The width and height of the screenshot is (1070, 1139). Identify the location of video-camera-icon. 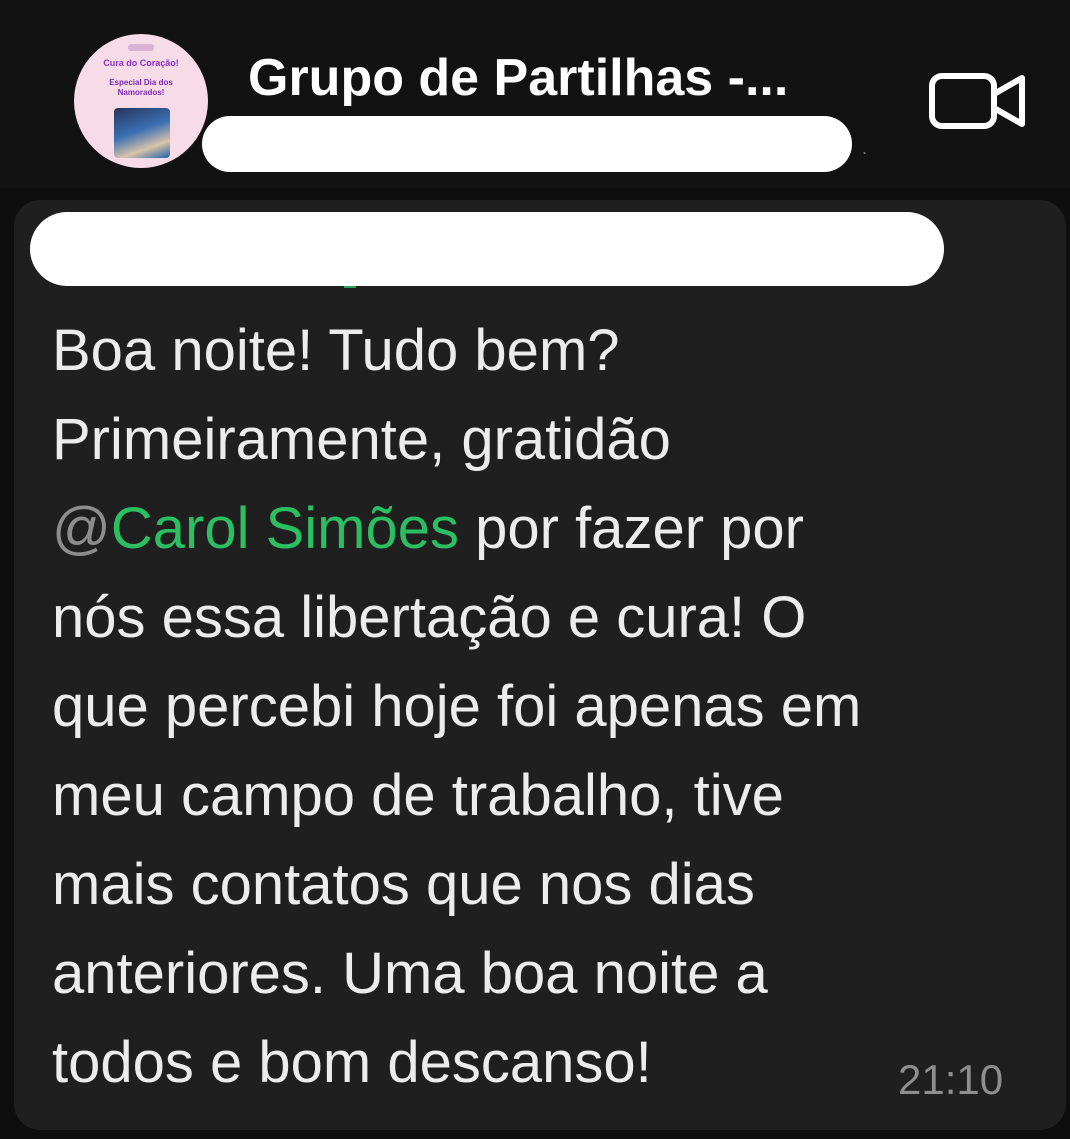
(978, 101).